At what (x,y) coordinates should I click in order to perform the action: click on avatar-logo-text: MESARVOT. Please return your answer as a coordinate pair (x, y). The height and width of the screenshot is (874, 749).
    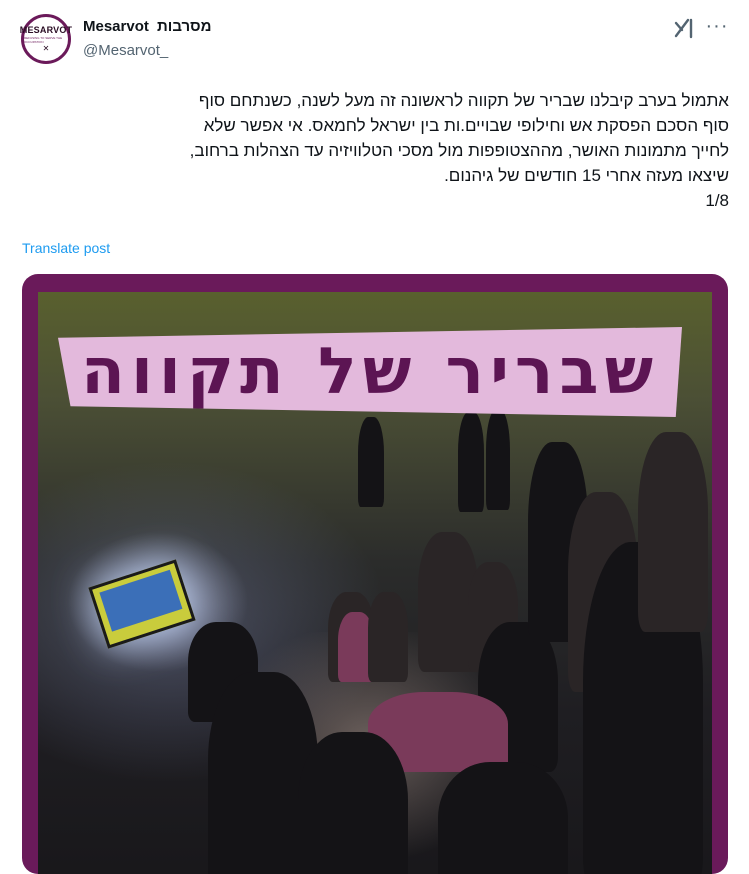
    Looking at the image, I should click on (46, 30).